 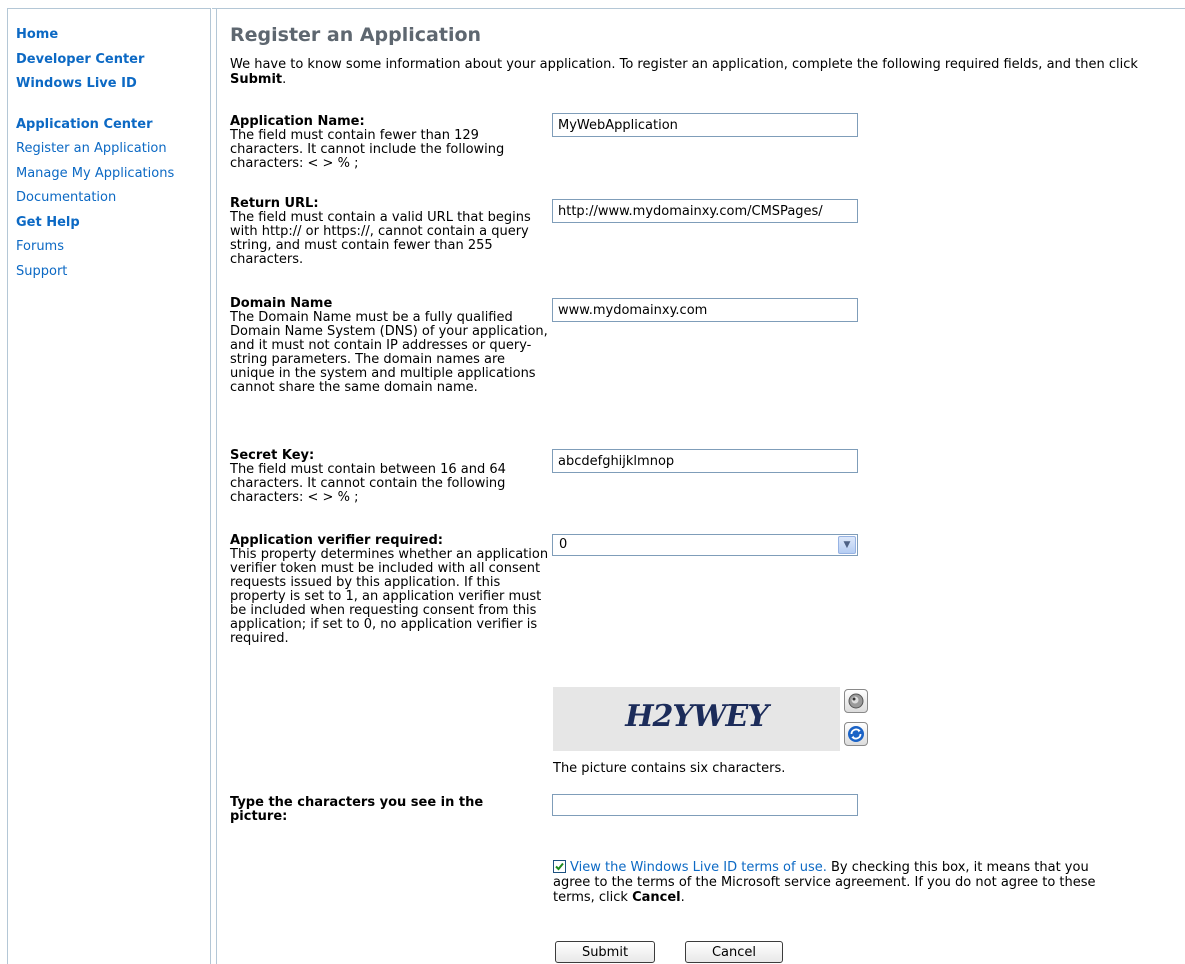 I want to click on return-url-label: Return URL:, so click(x=274, y=203).